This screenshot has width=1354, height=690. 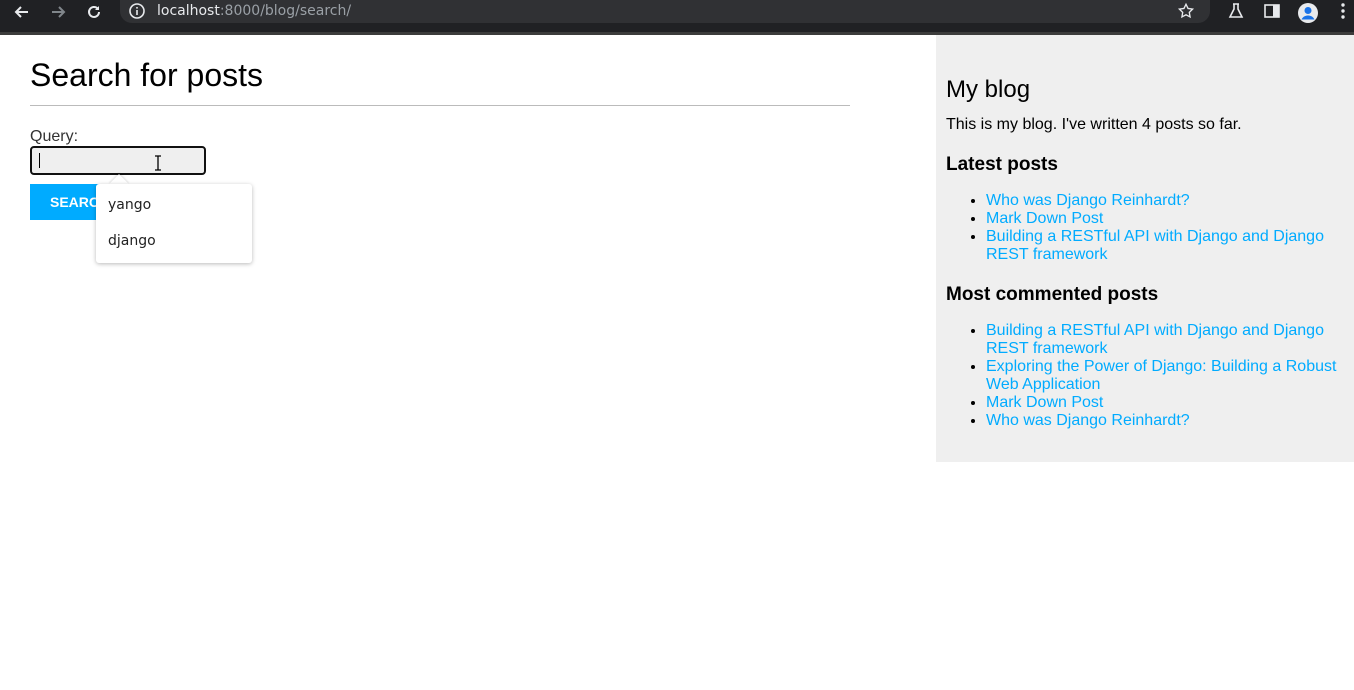 I want to click on back-icon, so click(x=22, y=12).